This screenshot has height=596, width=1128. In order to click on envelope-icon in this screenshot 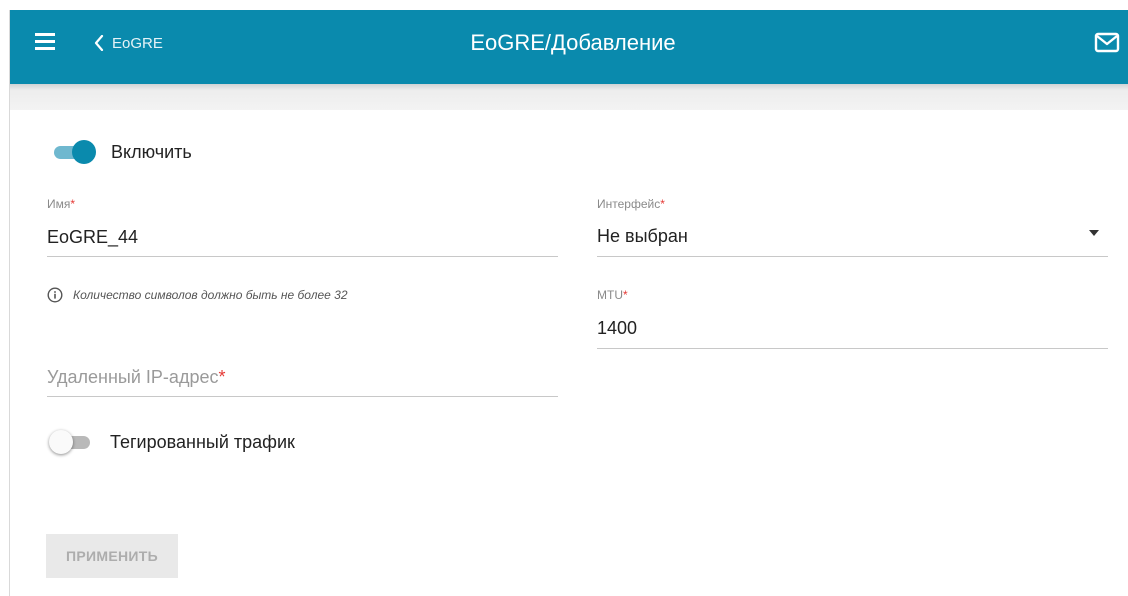, I will do `click(1107, 43)`.